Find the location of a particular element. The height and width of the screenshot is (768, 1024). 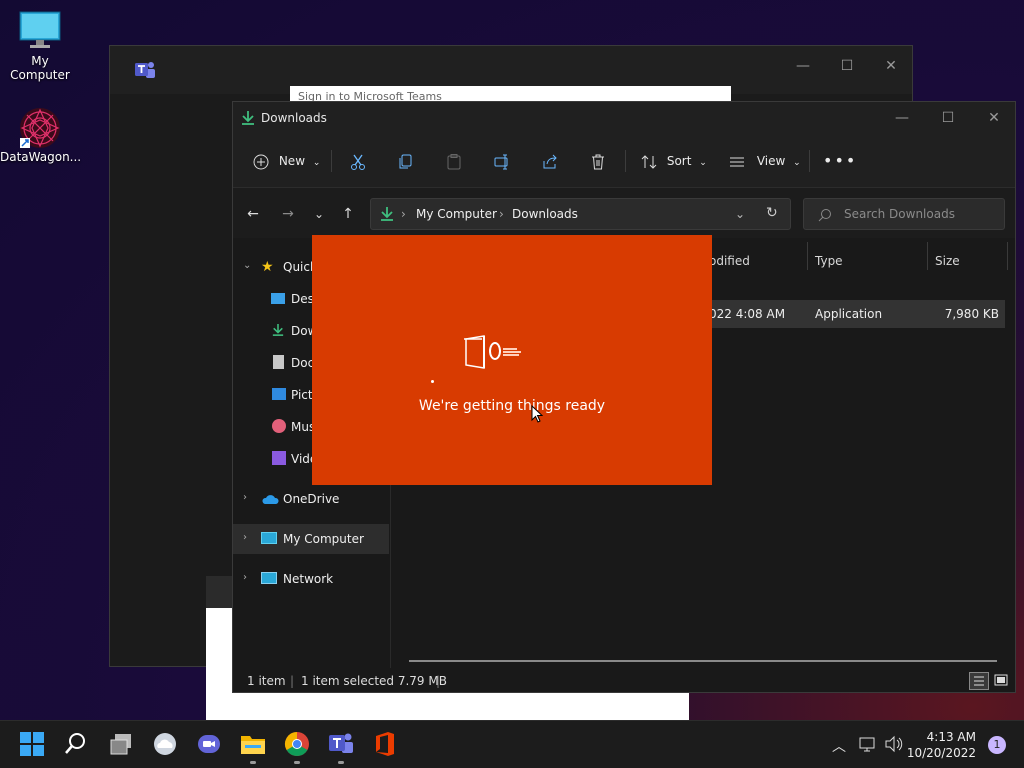

column-header-type: Type is located at coordinates (829, 261).